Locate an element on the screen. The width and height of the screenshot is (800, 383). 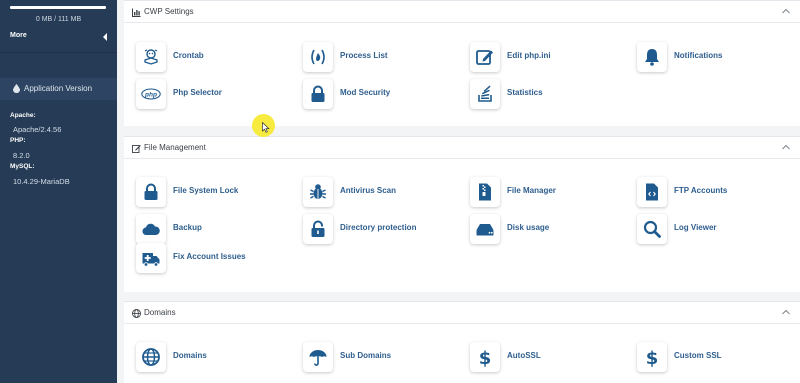
apache-version: Apache/2.4.56 is located at coordinates (37, 129).